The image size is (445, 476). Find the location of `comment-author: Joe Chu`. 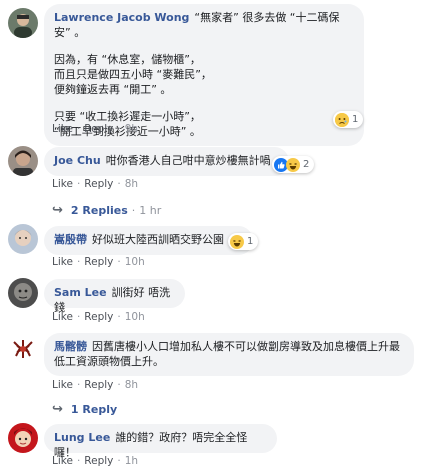

comment-author: Joe Chu is located at coordinates (77, 160).